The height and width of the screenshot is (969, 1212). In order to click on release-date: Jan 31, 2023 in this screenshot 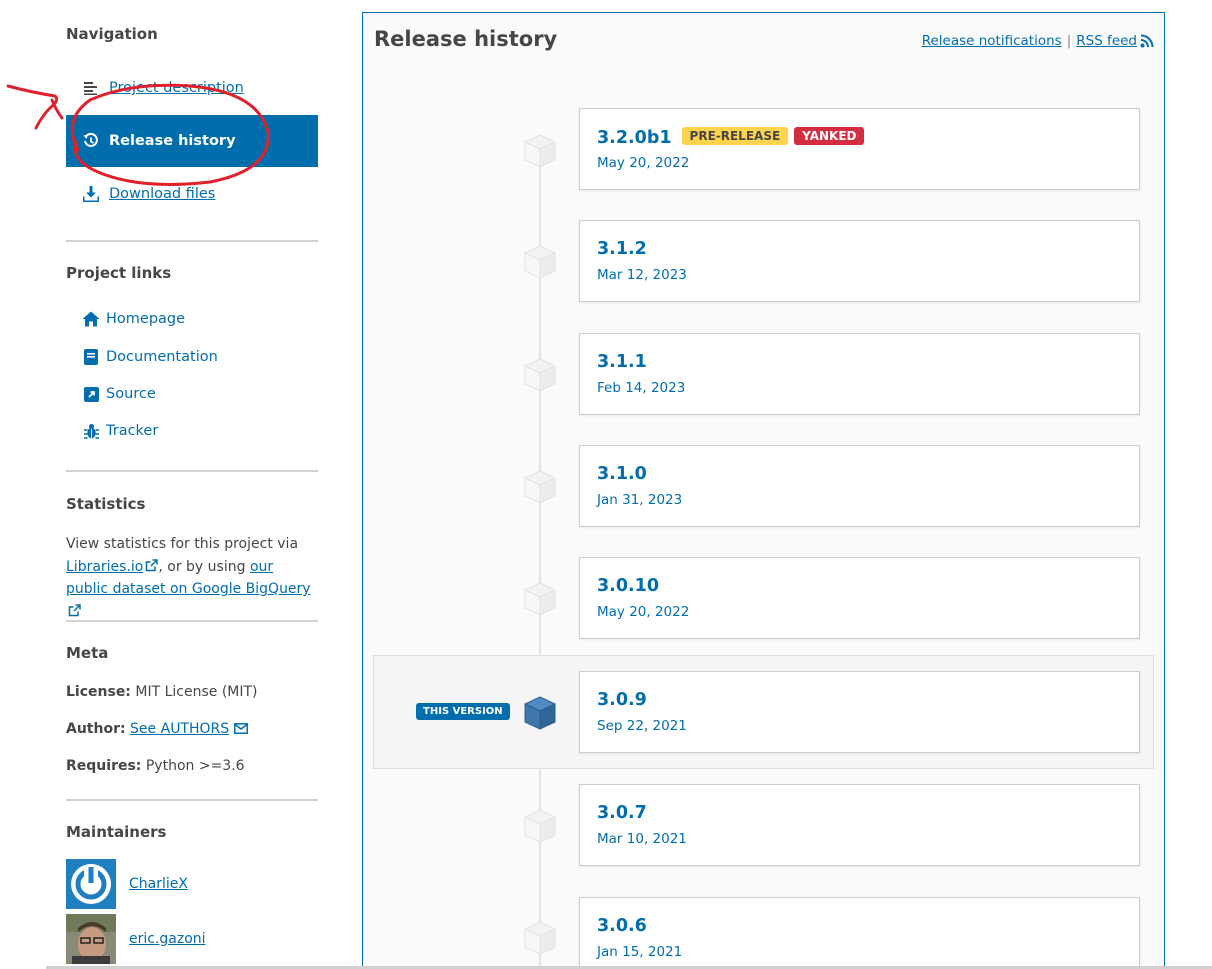, I will do `click(640, 500)`.